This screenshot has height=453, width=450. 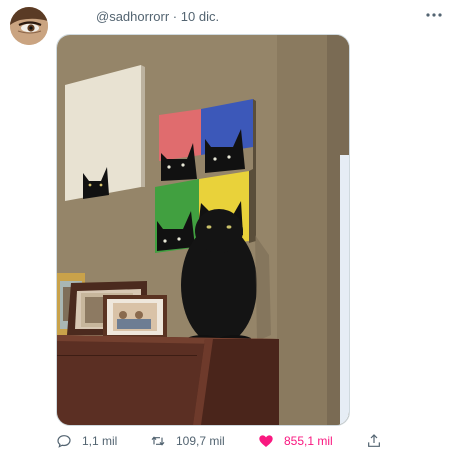 I want to click on share-button, so click(x=374, y=441).